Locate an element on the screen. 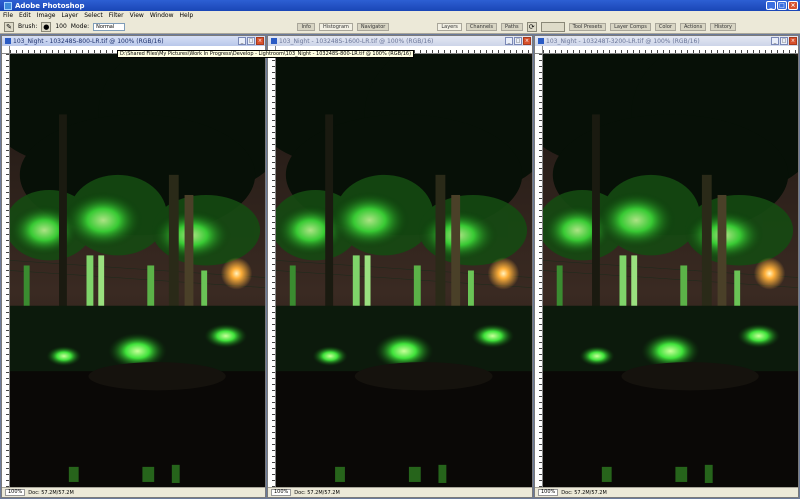 Image resolution: width=800 pixels, height=499 pixels. menu-filter: Filter is located at coordinates (116, 15).